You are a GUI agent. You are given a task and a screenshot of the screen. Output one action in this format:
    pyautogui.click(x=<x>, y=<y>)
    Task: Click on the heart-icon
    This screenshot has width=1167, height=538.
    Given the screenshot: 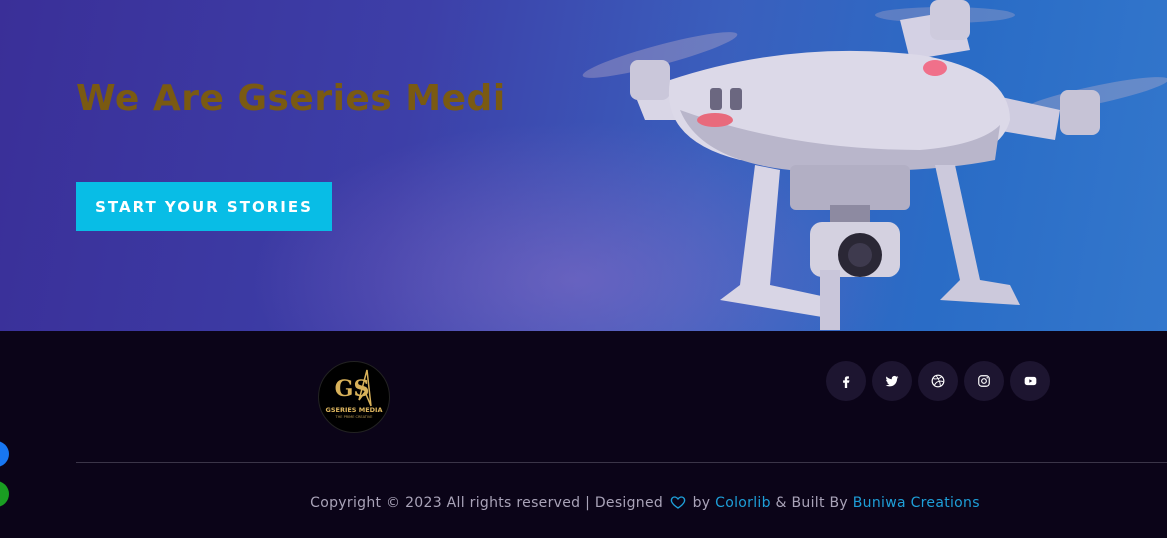 What is the action you would take?
    pyautogui.click(x=678, y=502)
    